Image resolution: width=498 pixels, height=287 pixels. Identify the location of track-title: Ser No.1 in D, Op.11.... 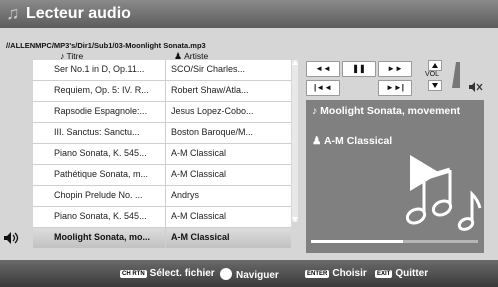
(99, 69).